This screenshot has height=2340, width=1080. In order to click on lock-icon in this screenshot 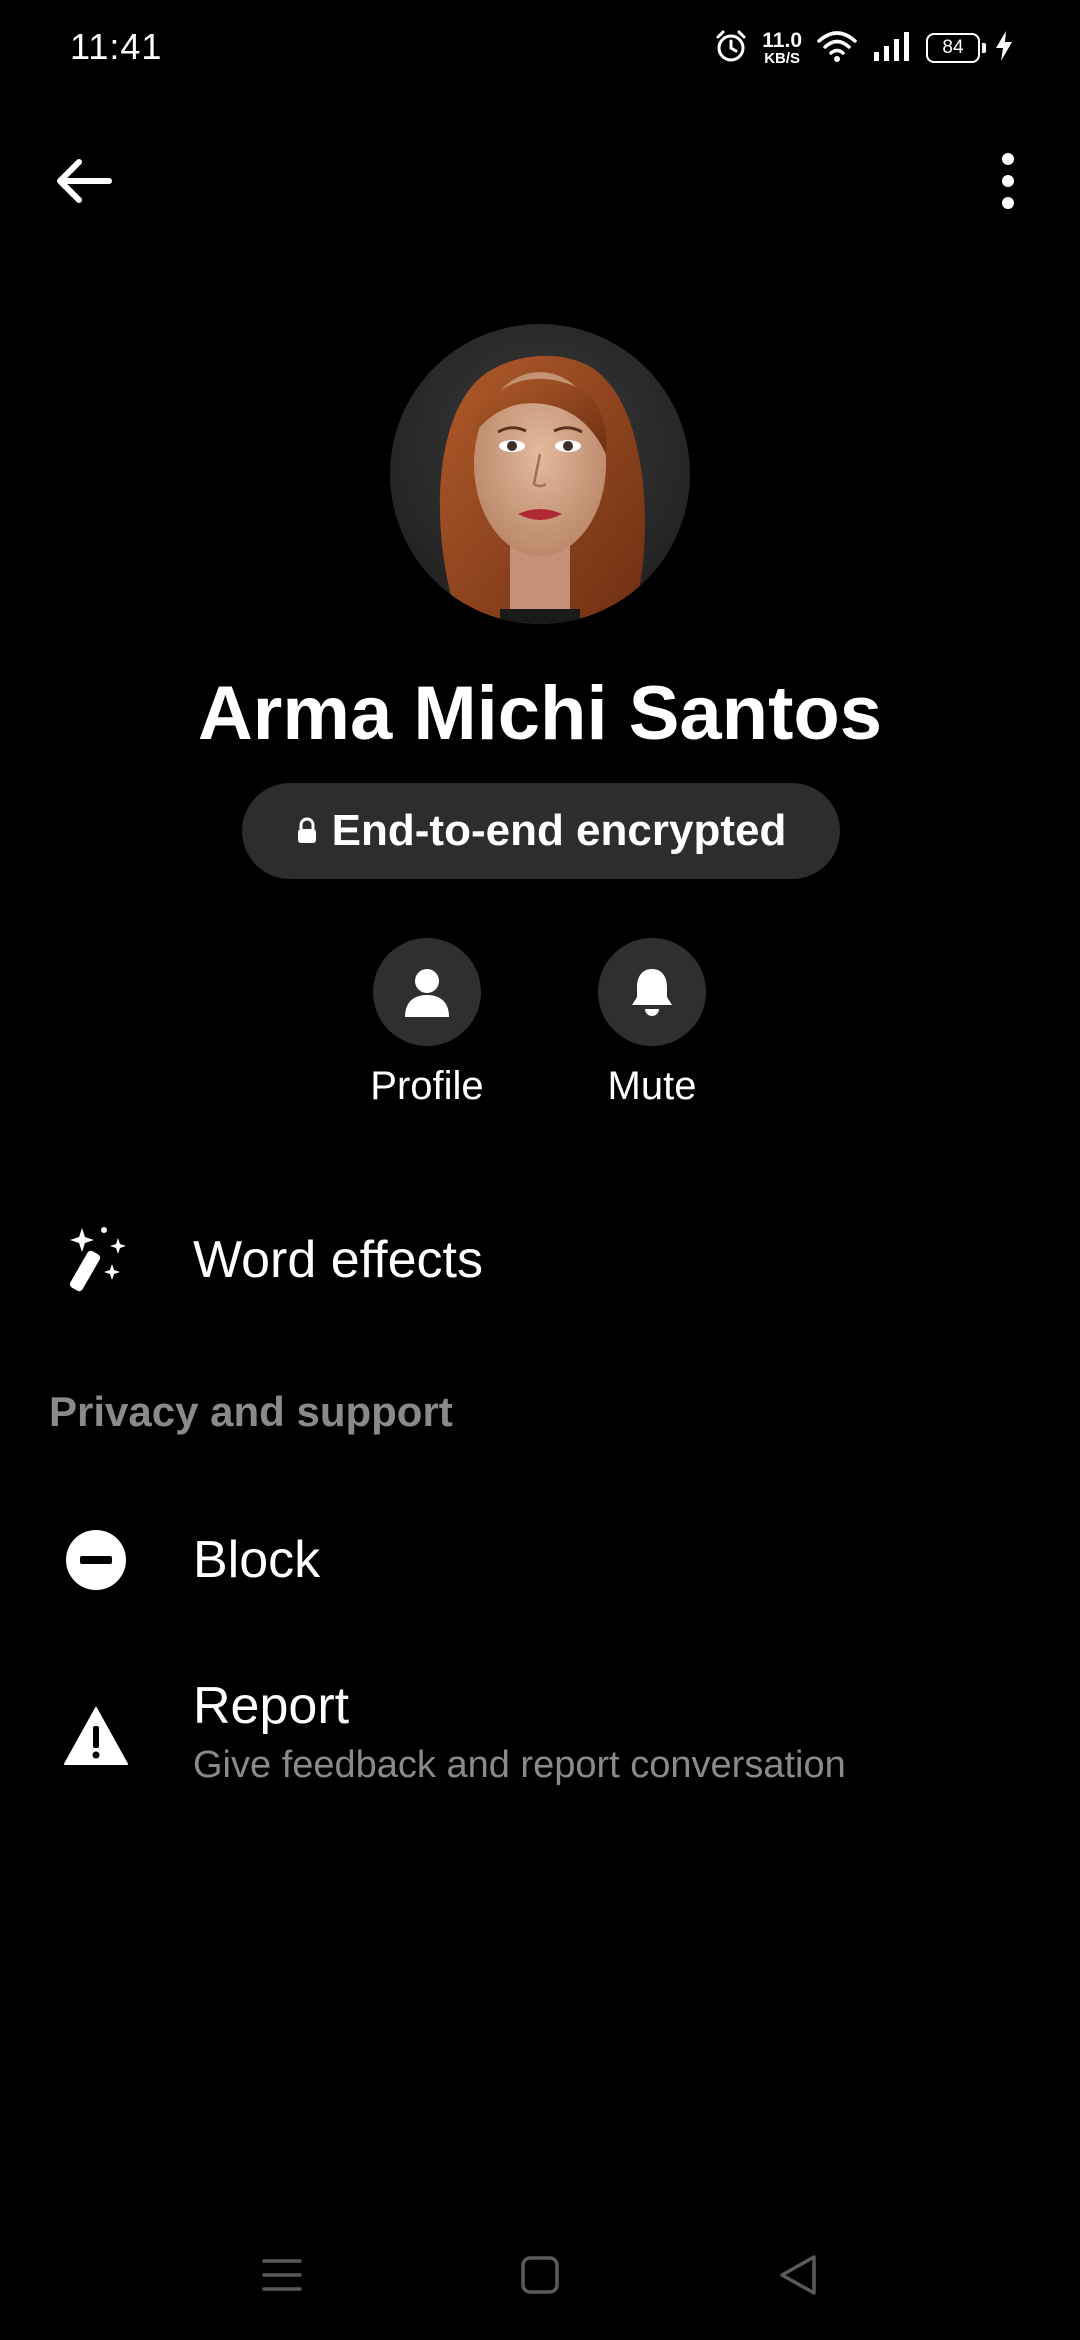, I will do `click(306, 830)`.